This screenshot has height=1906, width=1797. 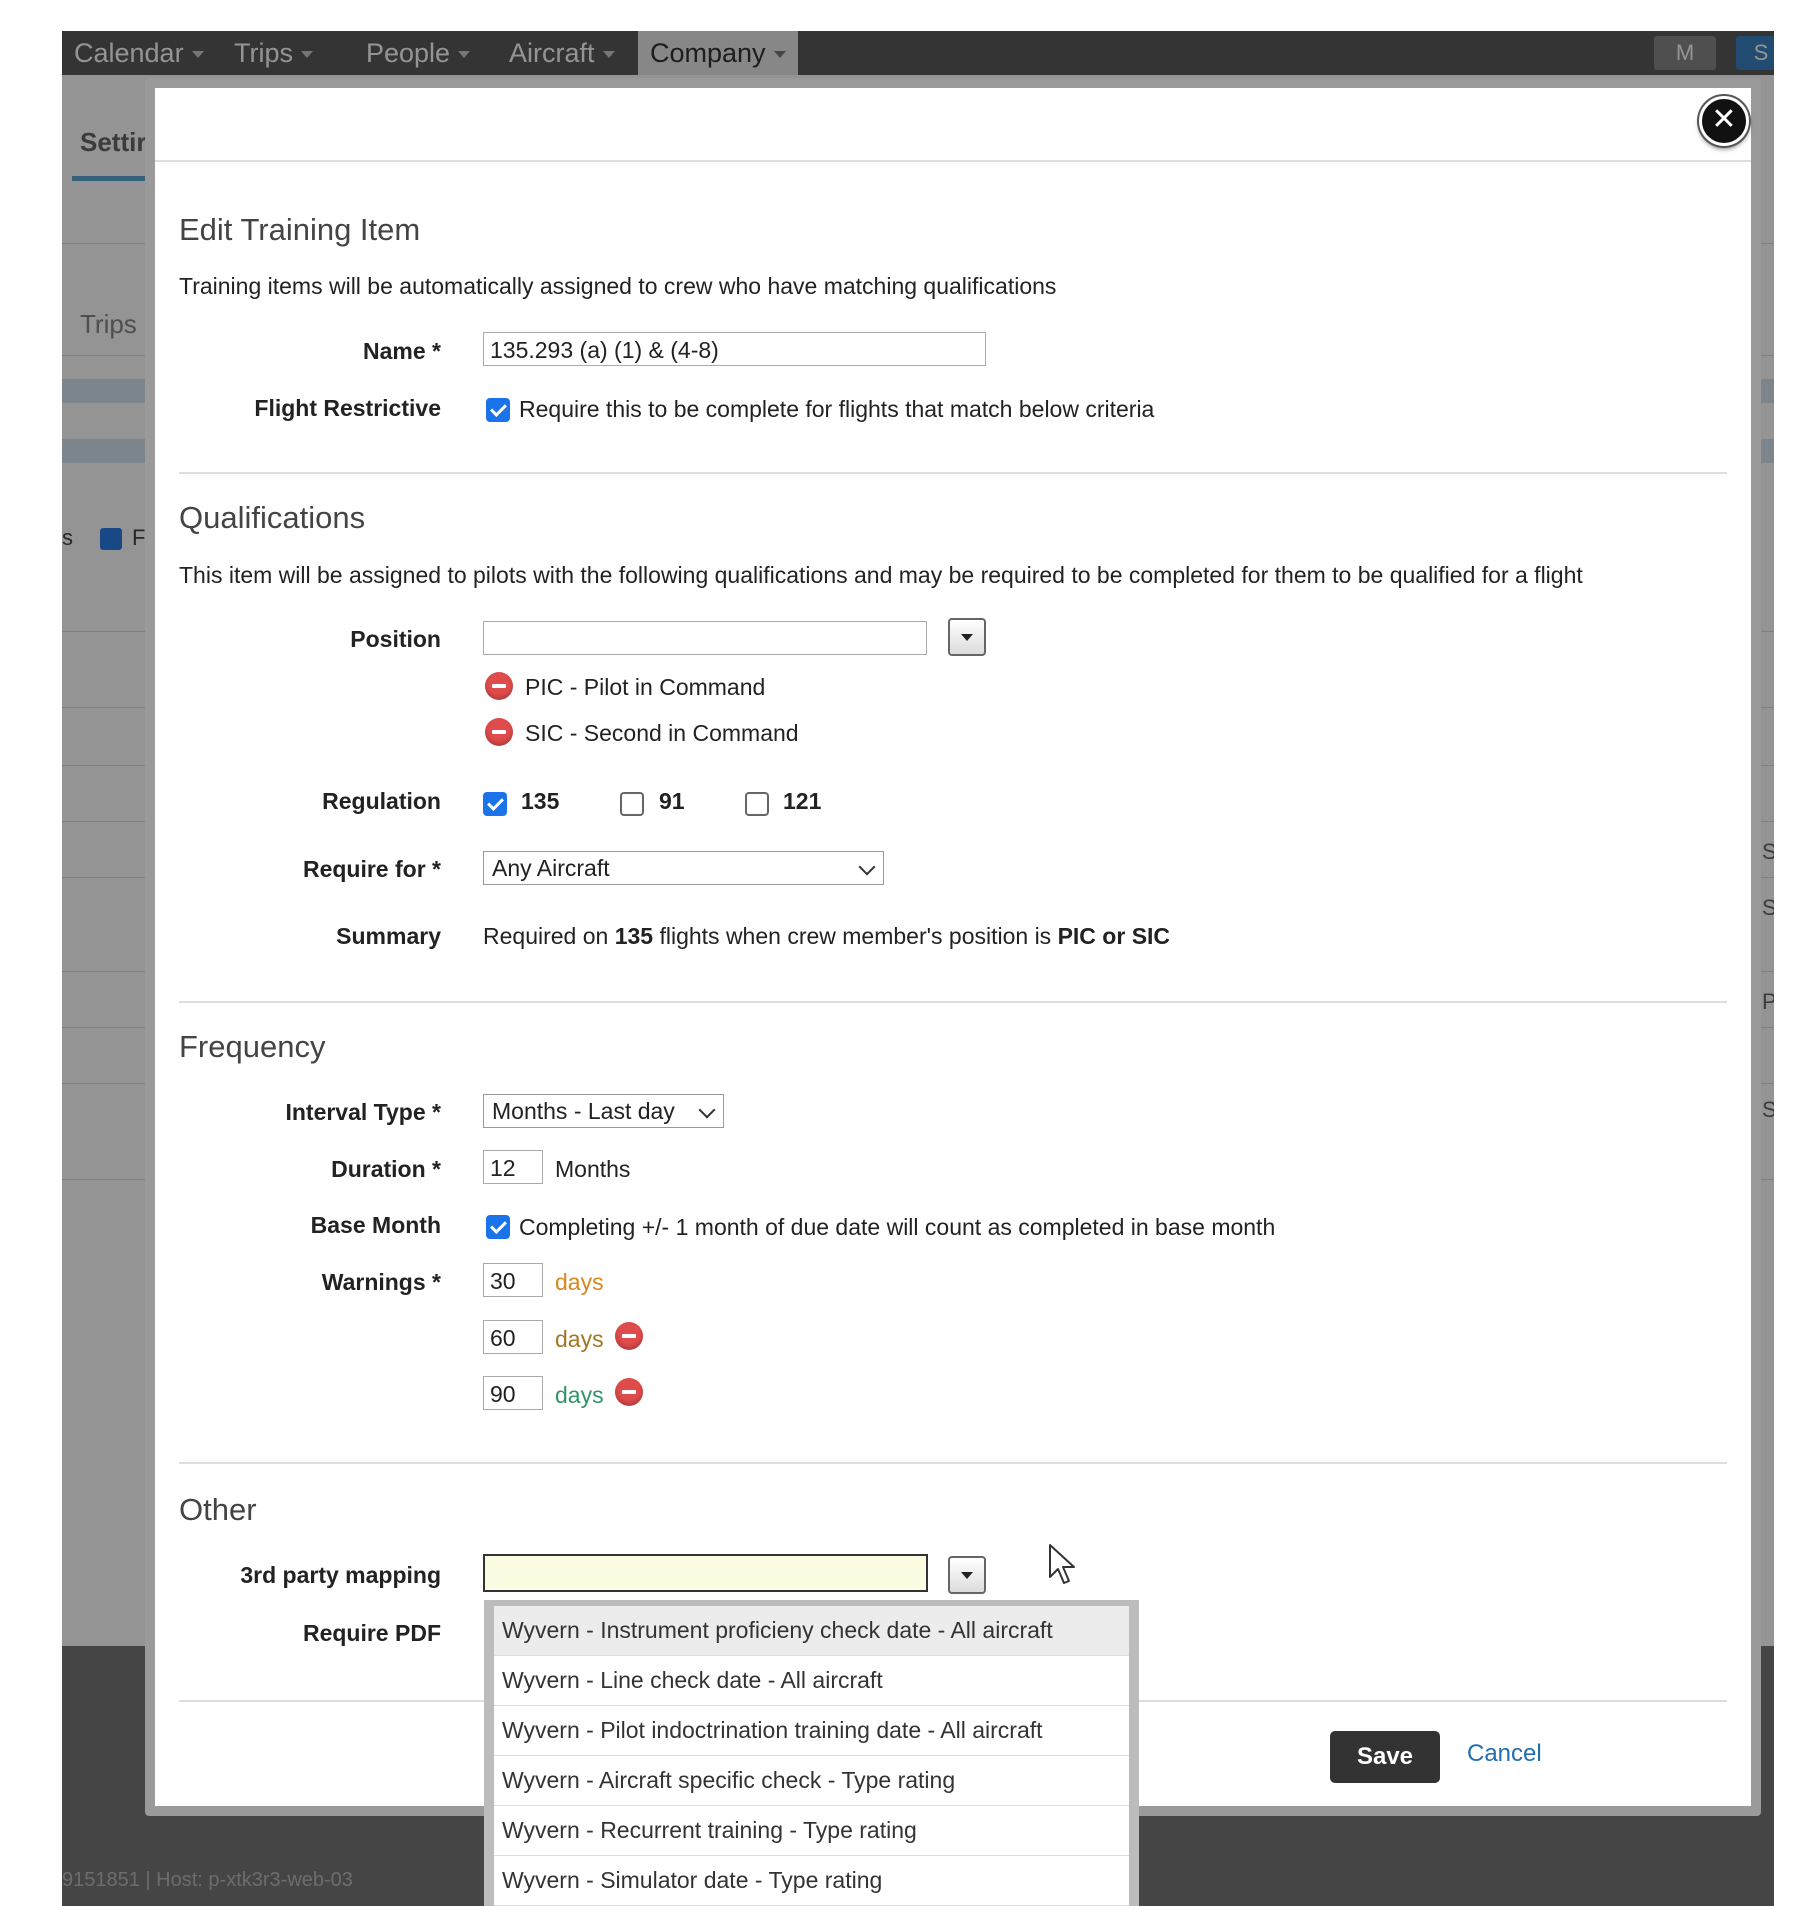 I want to click on regulation-91-label: 91, so click(x=672, y=801).